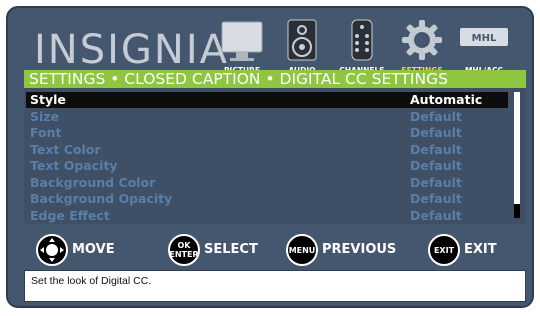 This screenshot has height=316, width=540. What do you see at coordinates (231, 249) in the screenshot?
I see `hint-select-label: SELECT` at bounding box center [231, 249].